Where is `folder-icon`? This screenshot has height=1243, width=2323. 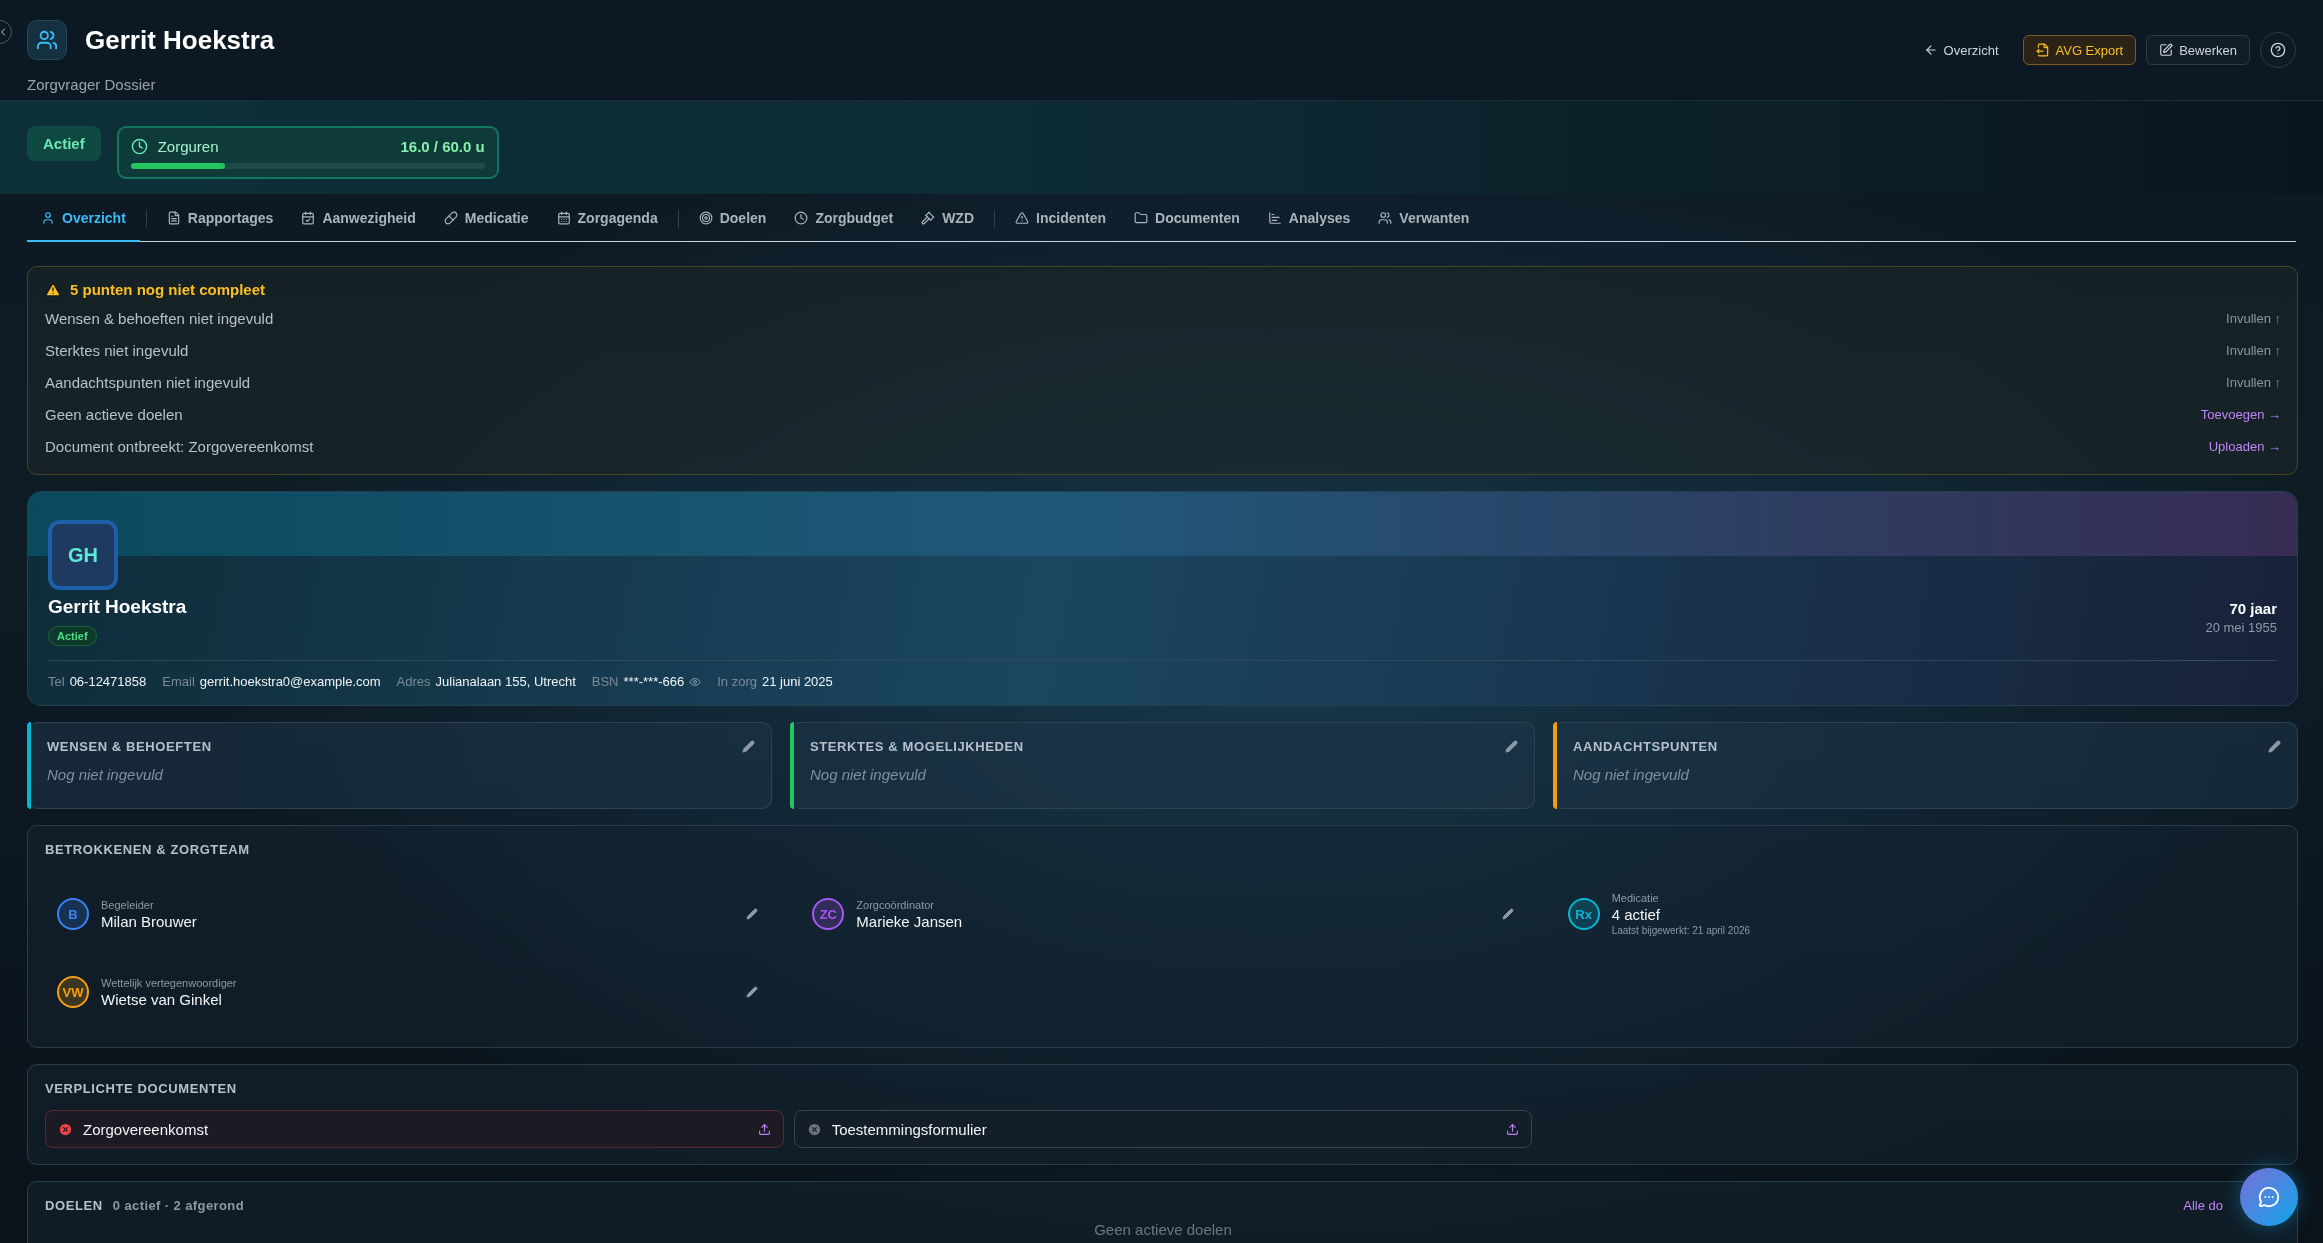
folder-icon is located at coordinates (1141, 218).